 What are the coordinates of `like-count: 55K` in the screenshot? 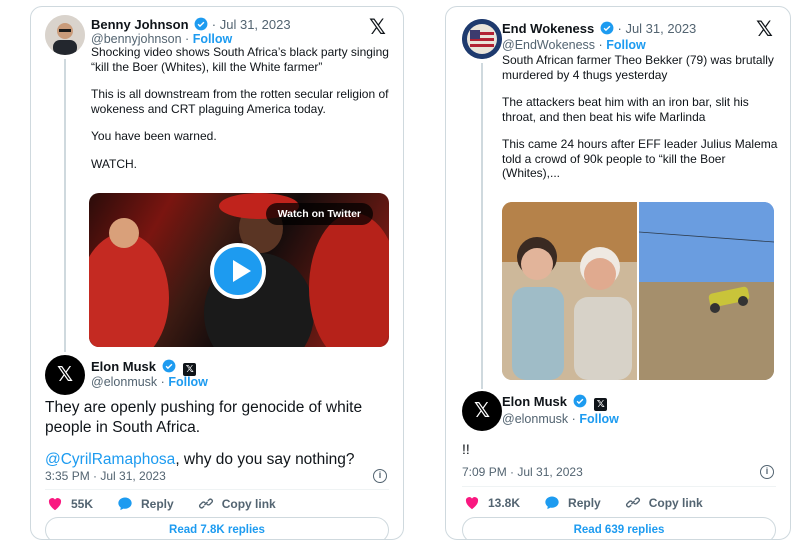 It's located at (82, 503).